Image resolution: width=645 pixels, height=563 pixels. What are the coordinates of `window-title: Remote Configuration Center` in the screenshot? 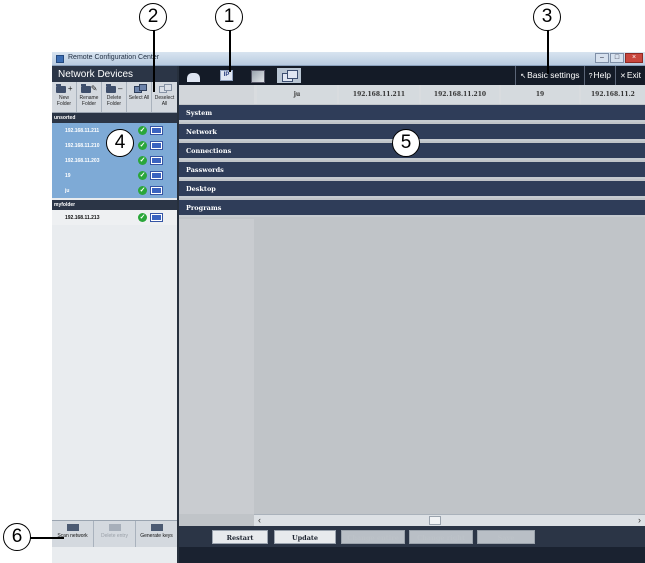 It's located at (114, 57).